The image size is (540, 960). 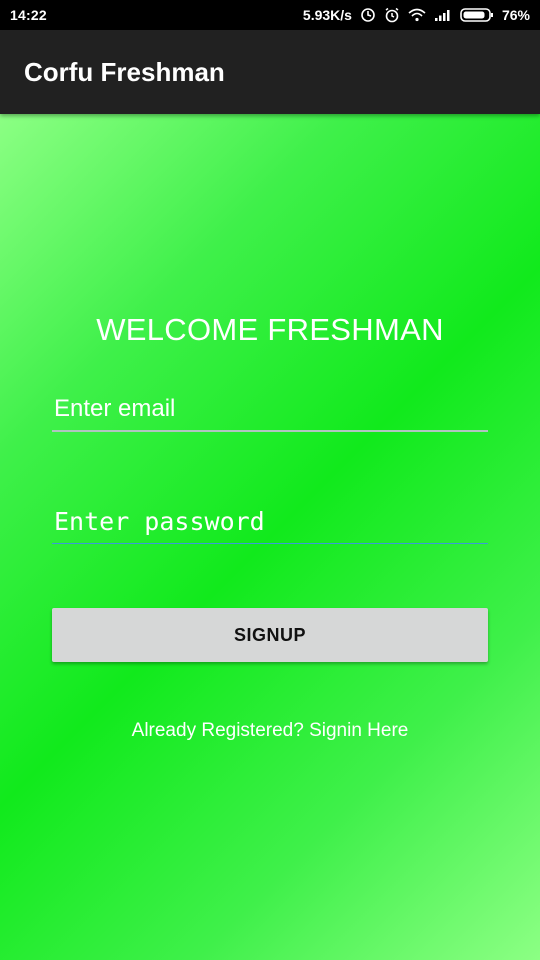 What do you see at coordinates (270, 72) in the screenshot?
I see `app-bar: Corfu Freshman` at bounding box center [270, 72].